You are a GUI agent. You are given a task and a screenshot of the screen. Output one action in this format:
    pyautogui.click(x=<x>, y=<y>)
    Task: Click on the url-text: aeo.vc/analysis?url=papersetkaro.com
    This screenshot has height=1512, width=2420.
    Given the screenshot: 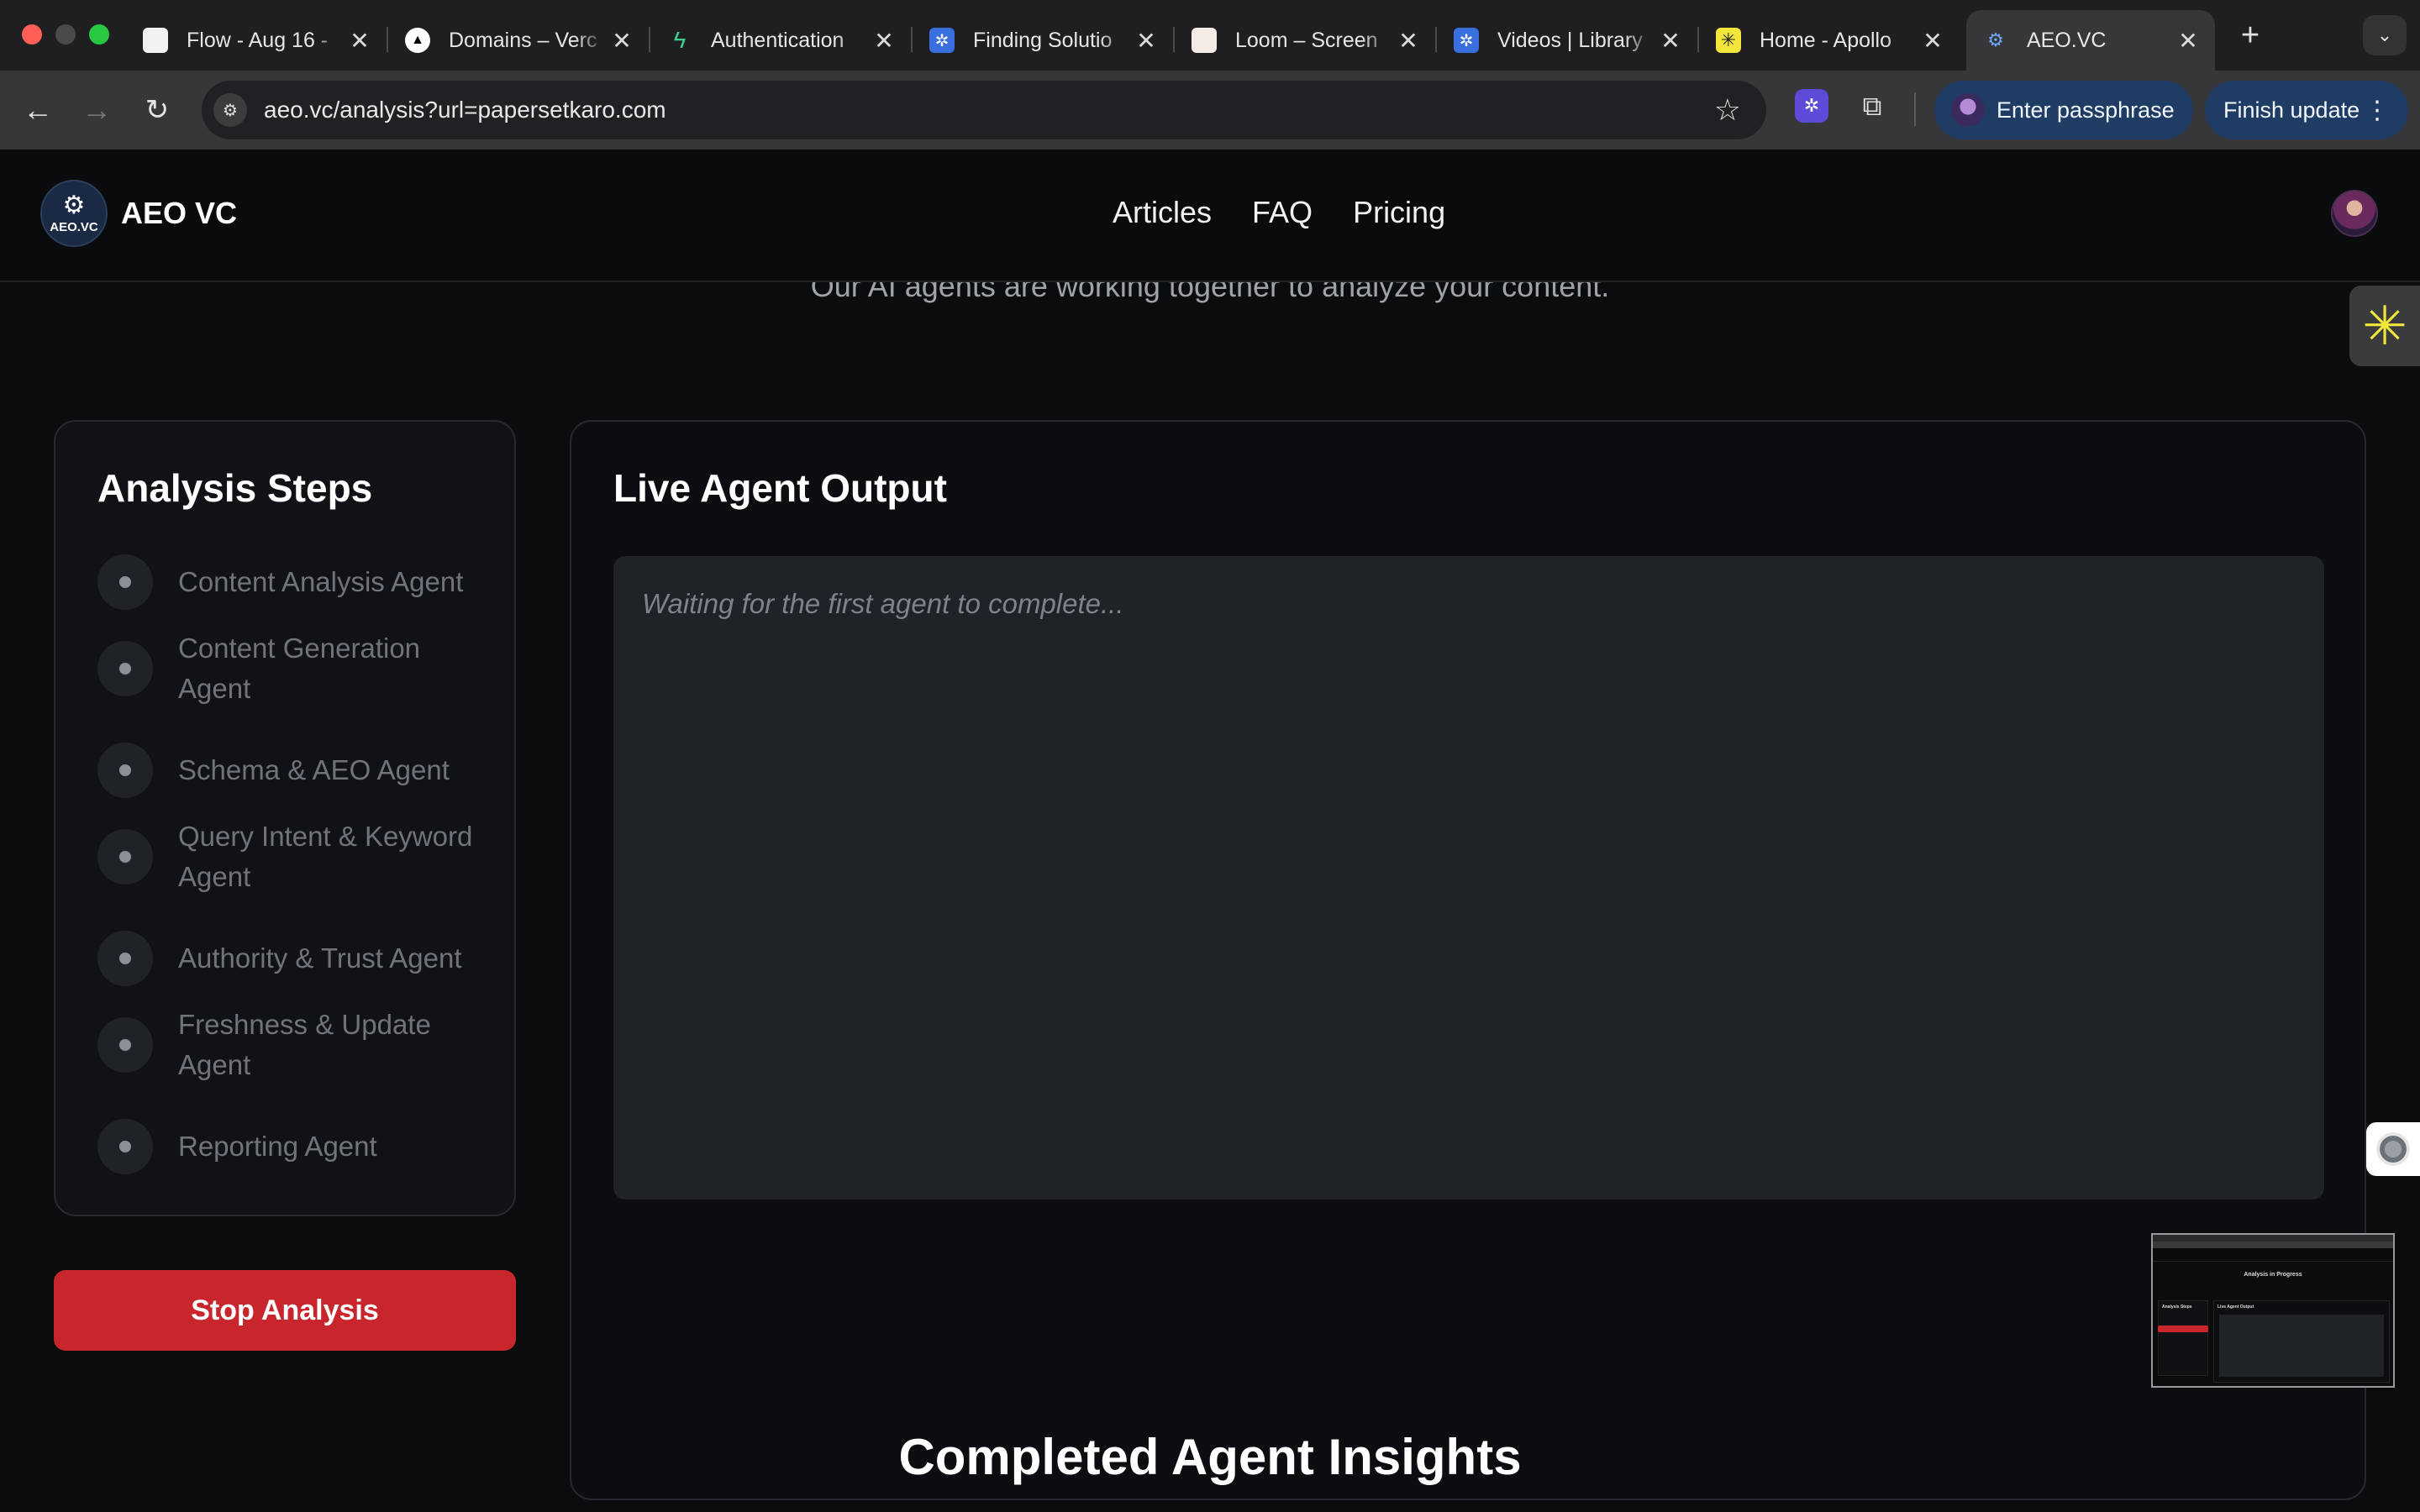 What is the action you would take?
    pyautogui.click(x=465, y=110)
    